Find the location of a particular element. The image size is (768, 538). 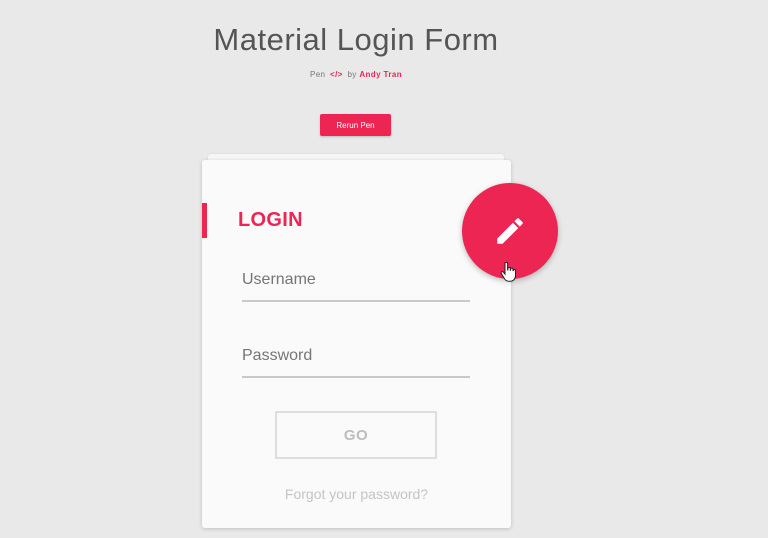

byline: Pen </> by Andy Tran is located at coordinates (356, 74).